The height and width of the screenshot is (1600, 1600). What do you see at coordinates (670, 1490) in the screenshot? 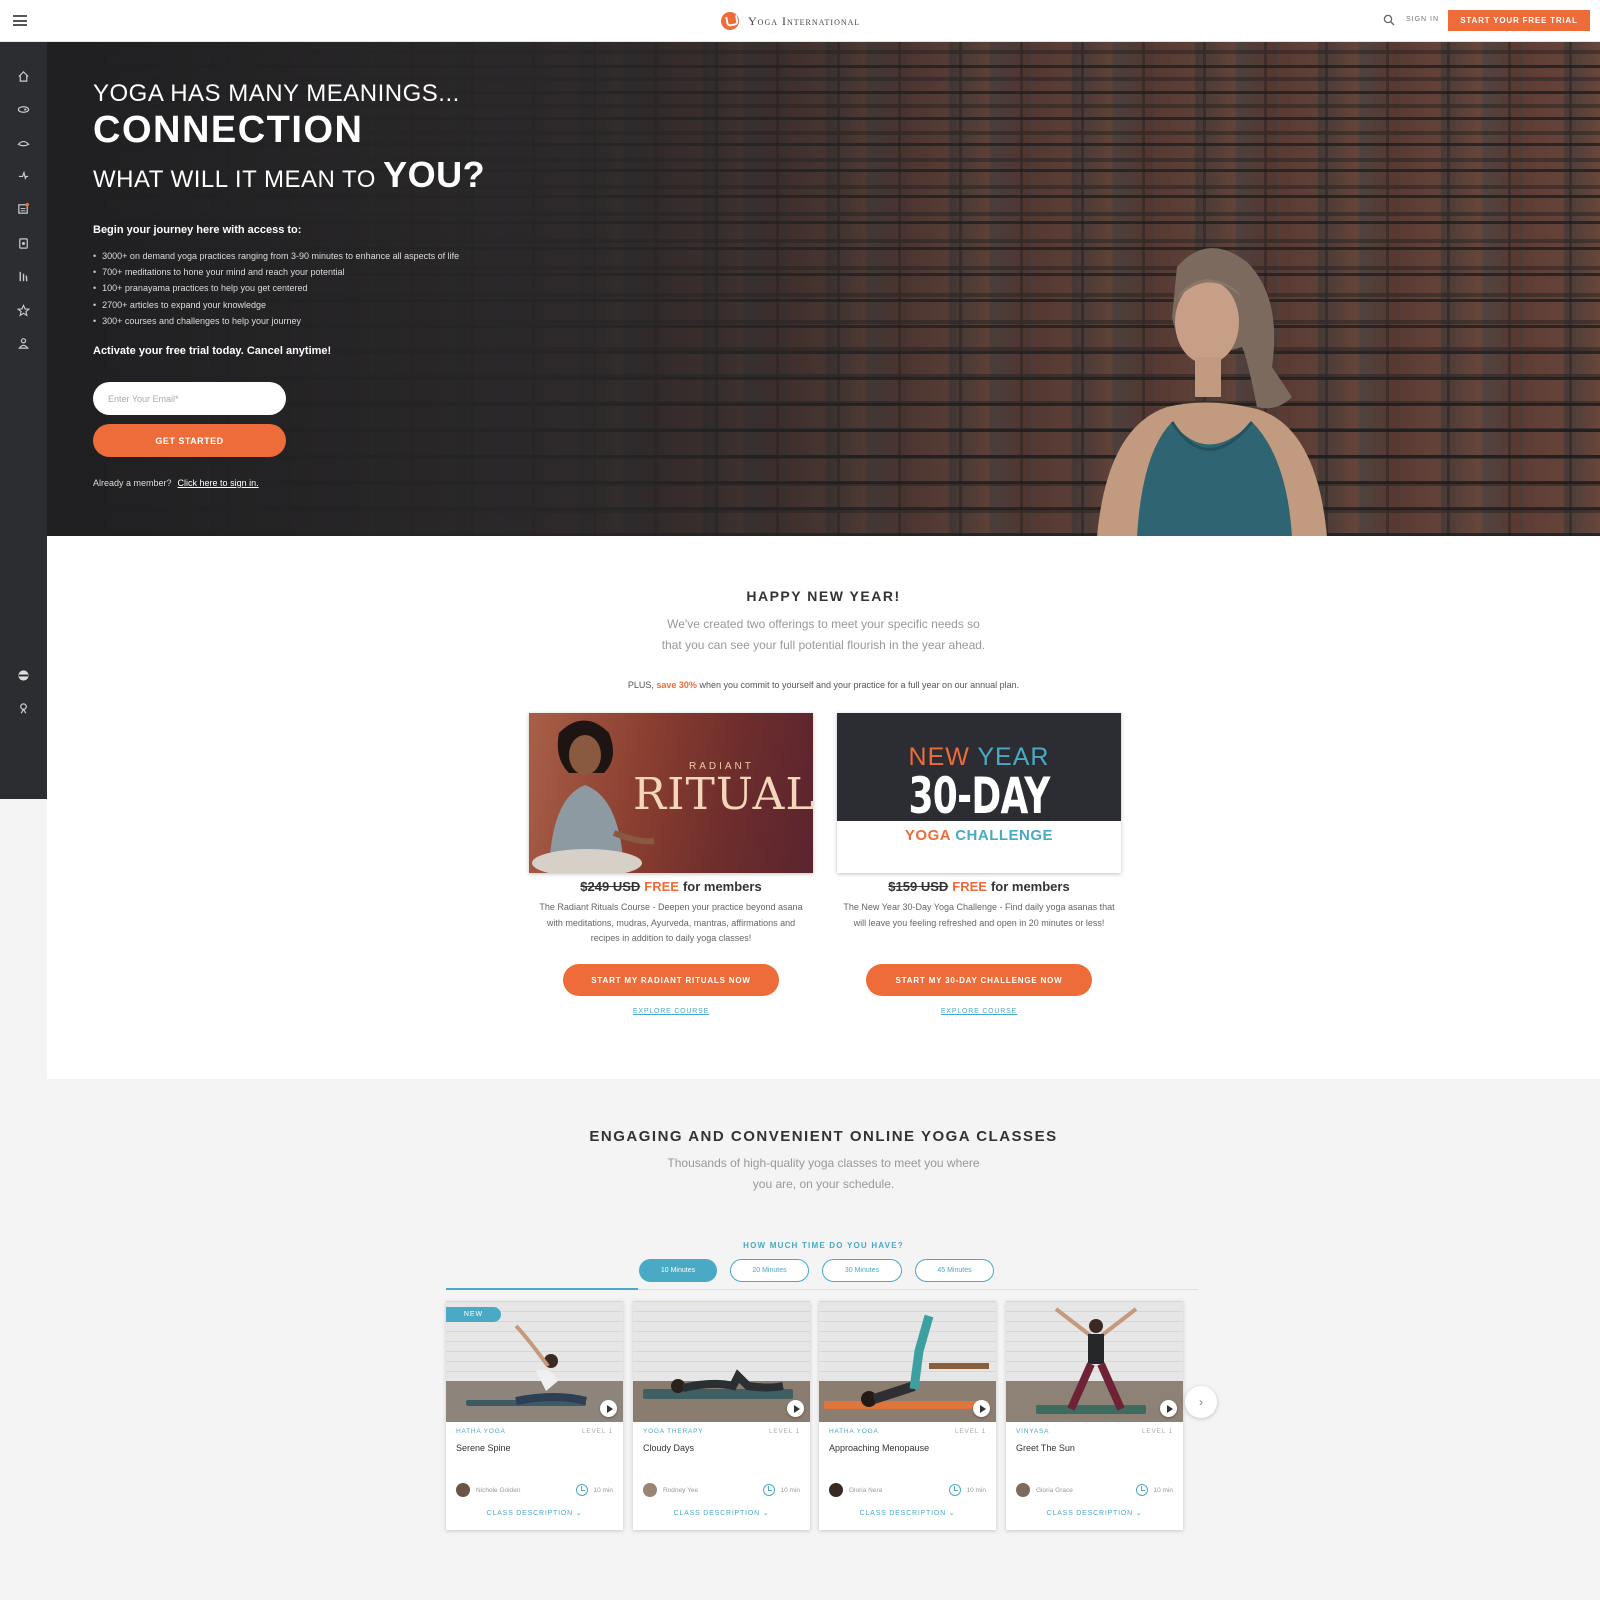
I see `class-teacher: Rodney Yee` at bounding box center [670, 1490].